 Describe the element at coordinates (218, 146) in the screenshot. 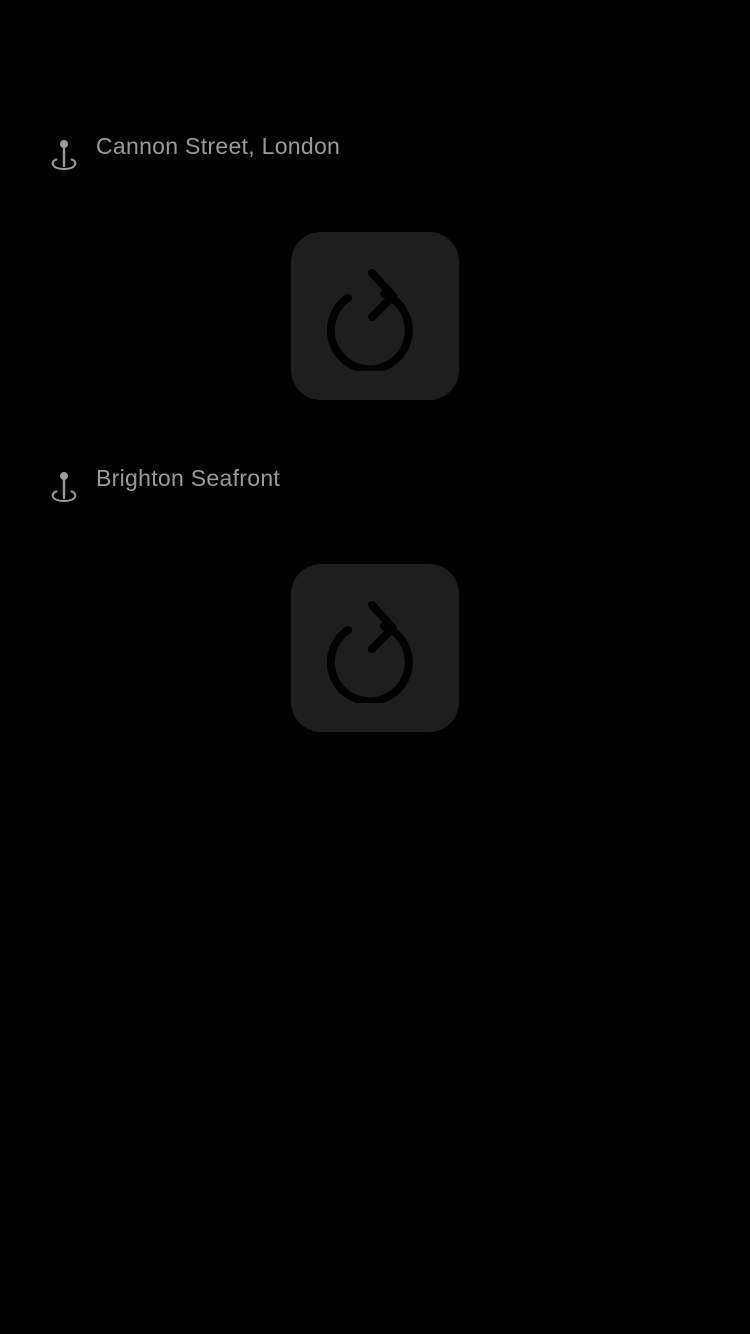

I see `location-label: Cannon Street, London` at that location.